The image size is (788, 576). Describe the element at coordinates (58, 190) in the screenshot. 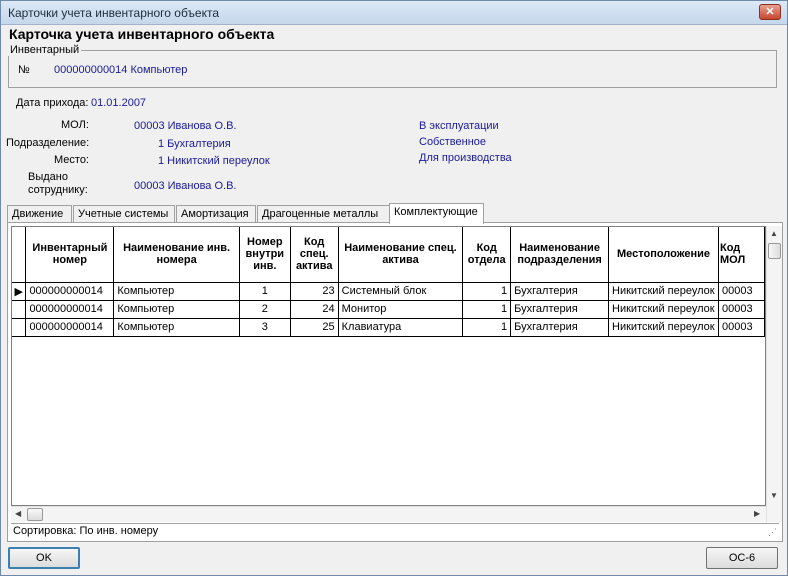

I see `issued-label-line2: сотруднику:` at that location.